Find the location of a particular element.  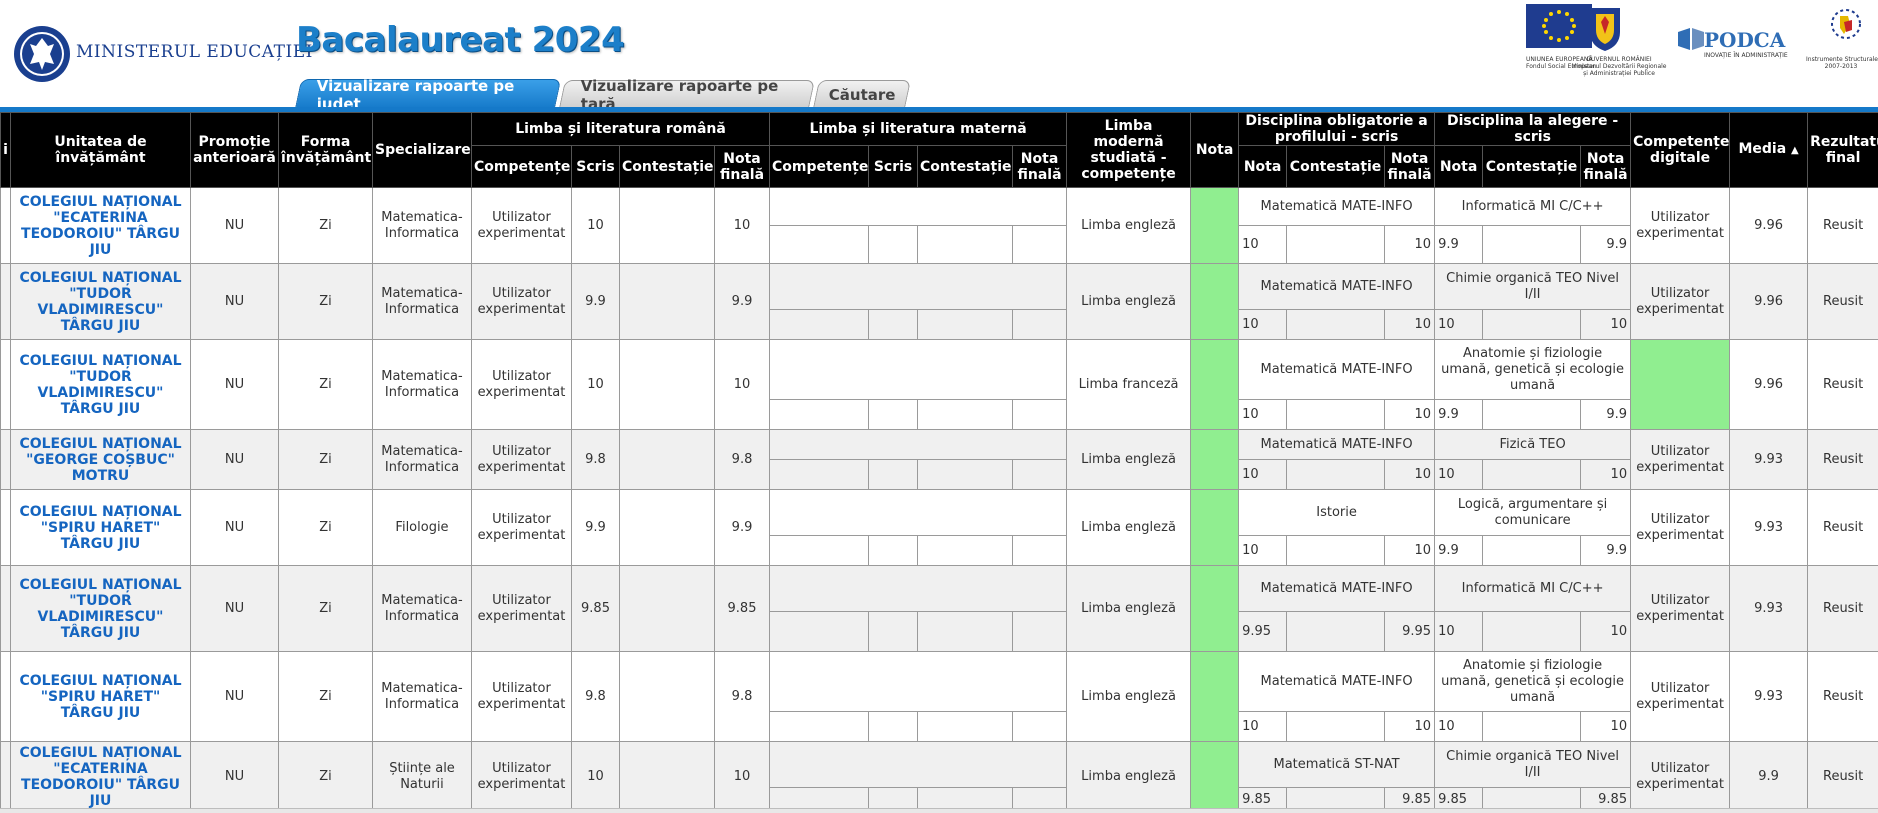

subheader-obl-nota: Nota is located at coordinates (1263, 166).